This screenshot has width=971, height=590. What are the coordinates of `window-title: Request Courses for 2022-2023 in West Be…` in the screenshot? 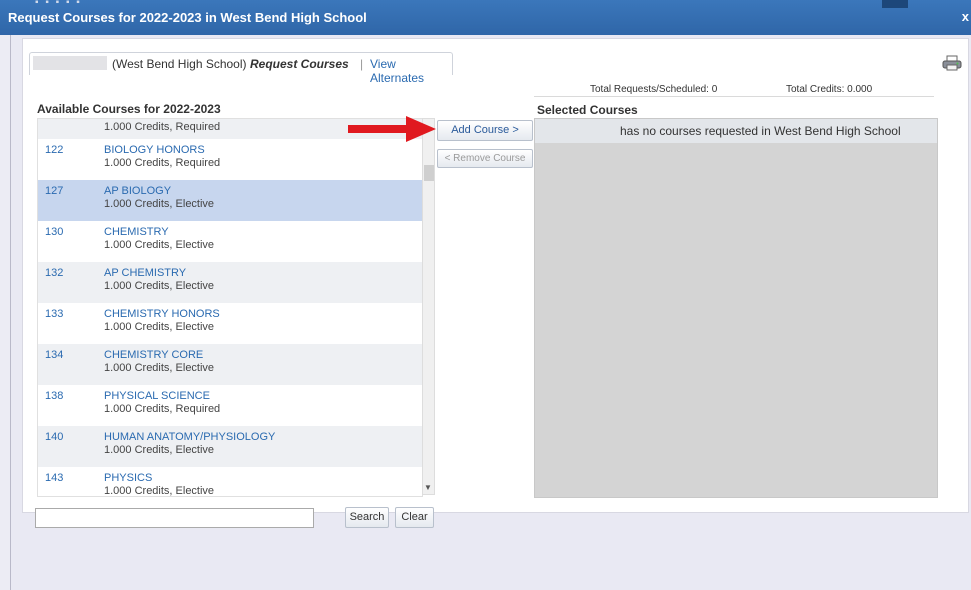 It's located at (187, 17).